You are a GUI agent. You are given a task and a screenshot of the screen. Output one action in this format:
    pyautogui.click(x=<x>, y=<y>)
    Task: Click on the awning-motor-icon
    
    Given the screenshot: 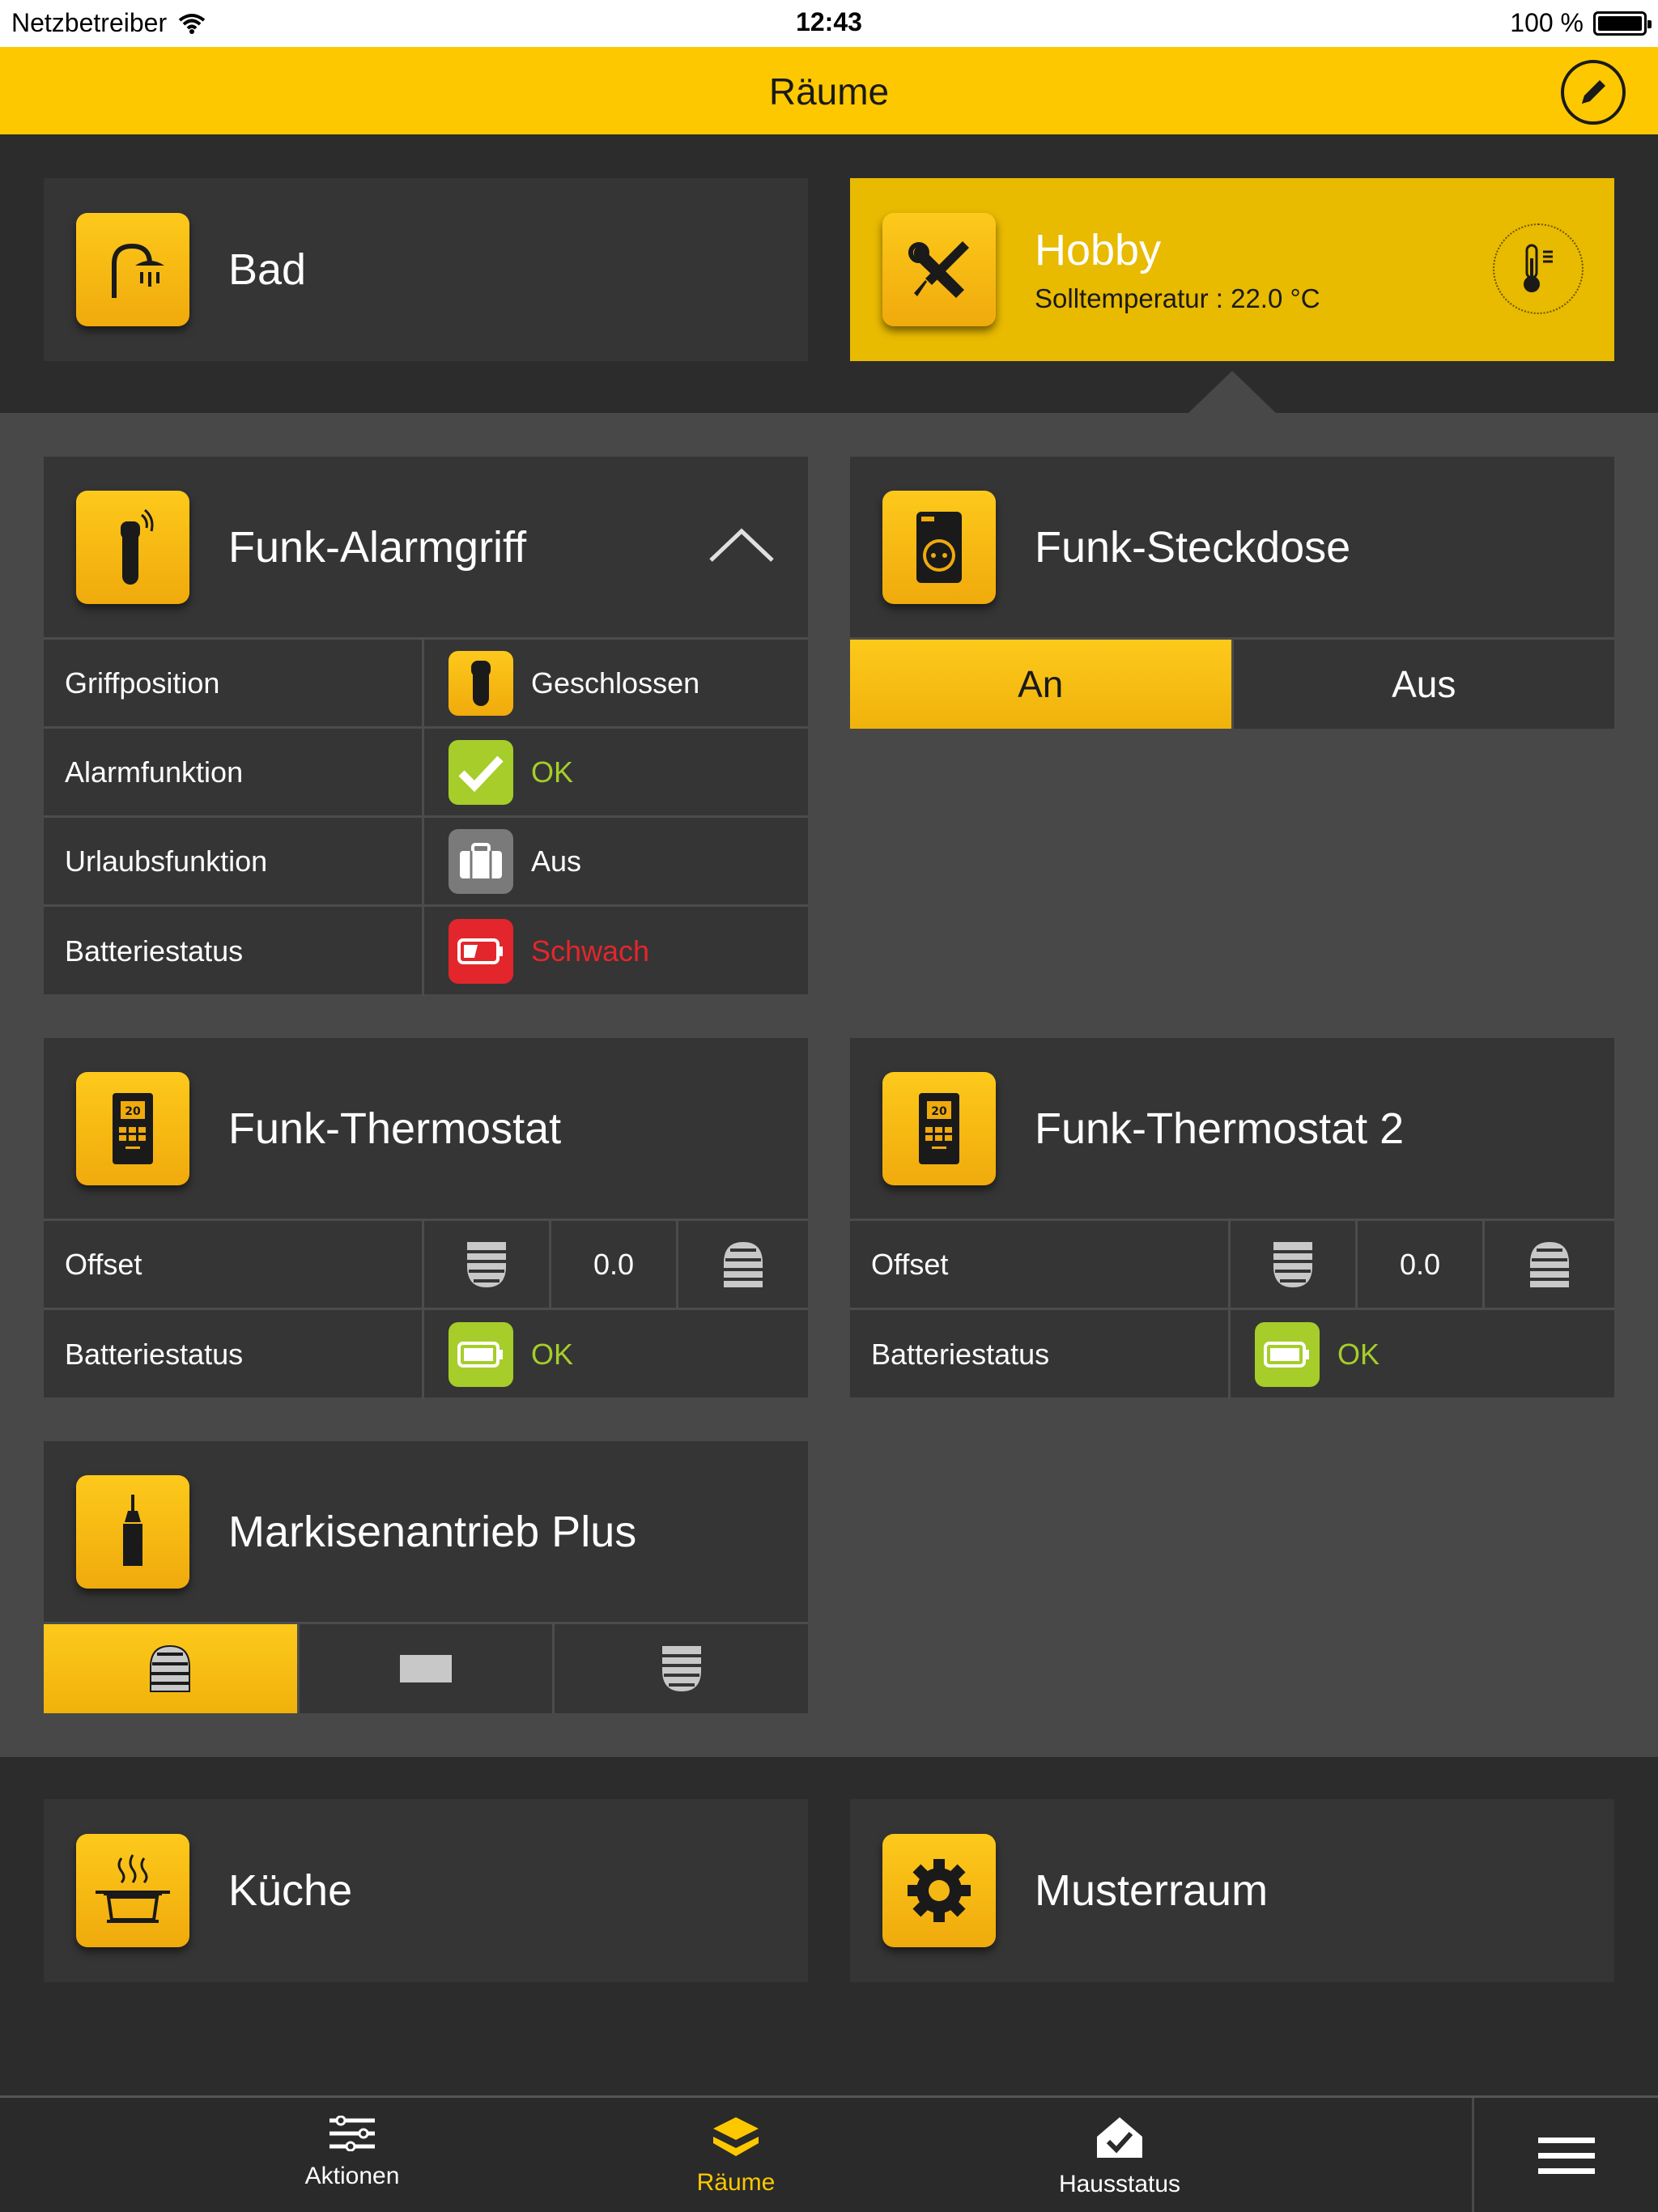 What is the action you would take?
    pyautogui.click(x=132, y=1530)
    